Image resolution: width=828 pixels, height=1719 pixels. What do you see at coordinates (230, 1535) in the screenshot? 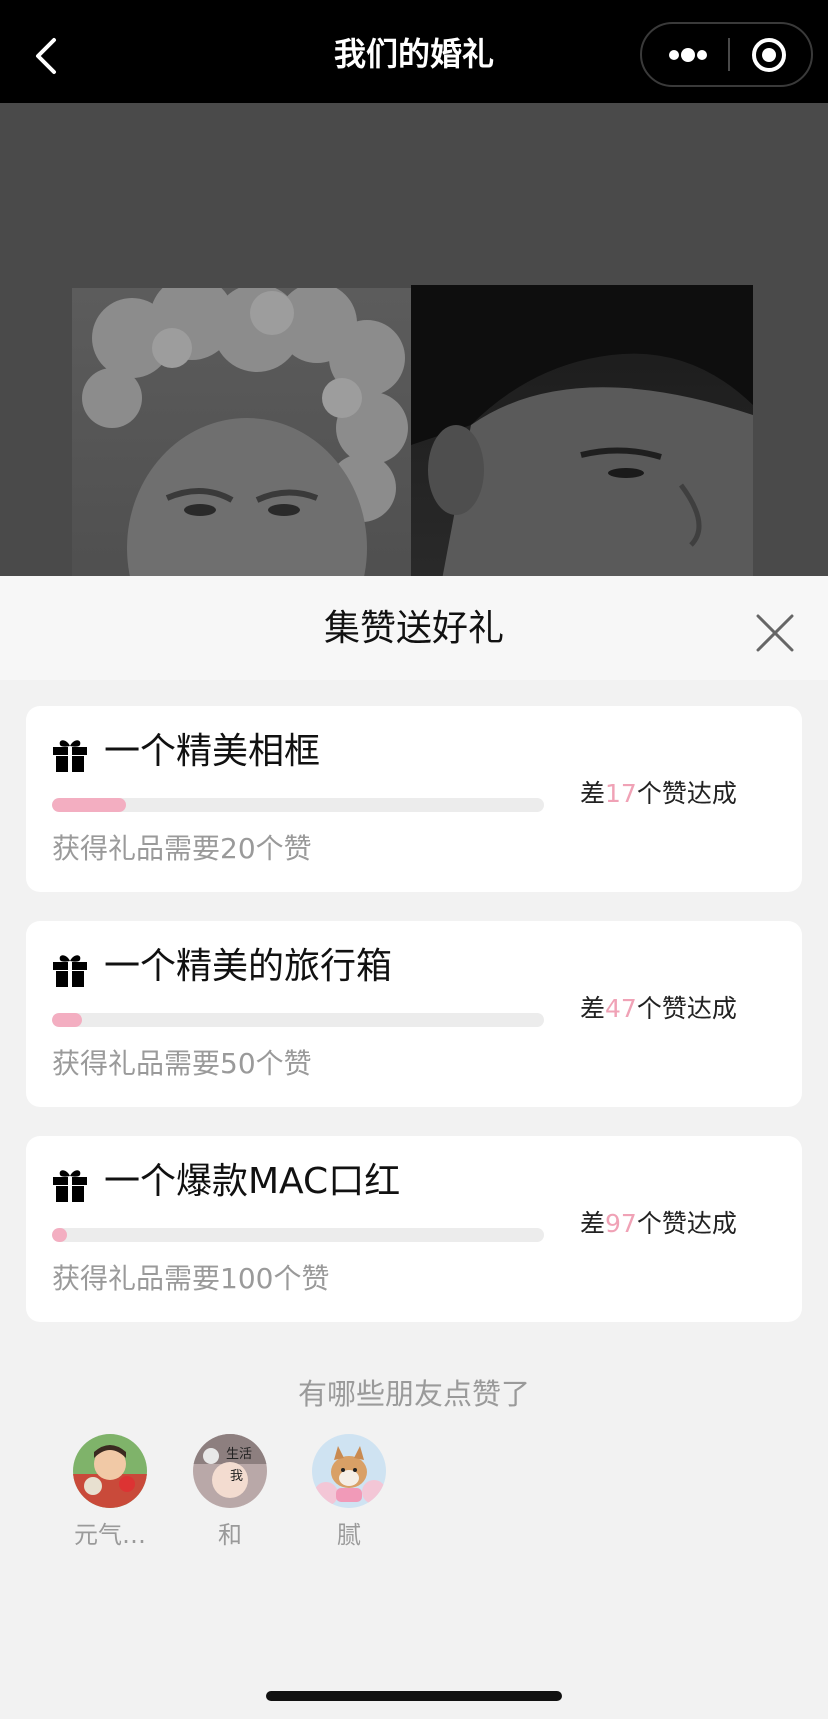
I see `friend-name: 和` at bounding box center [230, 1535].